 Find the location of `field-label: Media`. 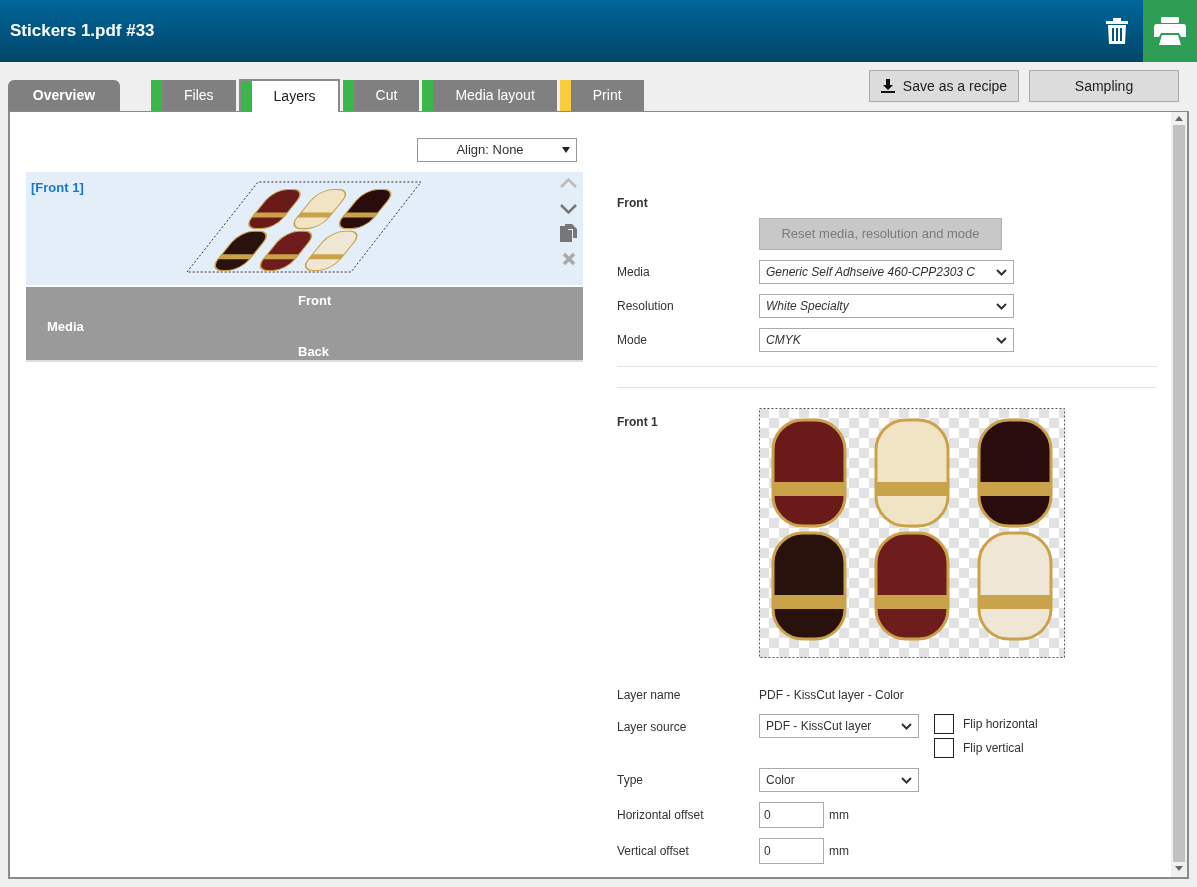

field-label: Media is located at coordinates (634, 272).